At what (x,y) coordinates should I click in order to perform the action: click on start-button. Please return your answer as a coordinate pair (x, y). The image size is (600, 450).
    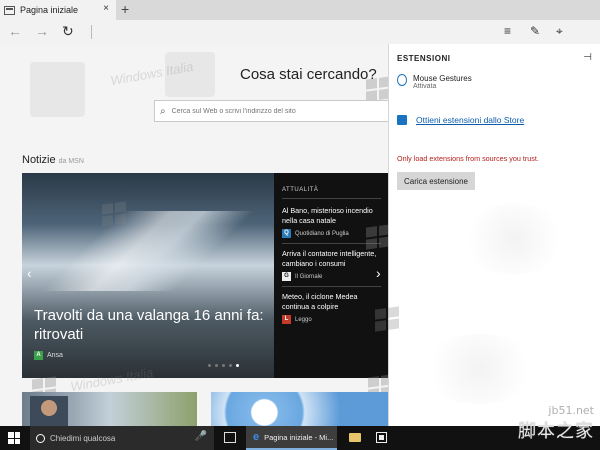
    Looking at the image, I should click on (14, 438).